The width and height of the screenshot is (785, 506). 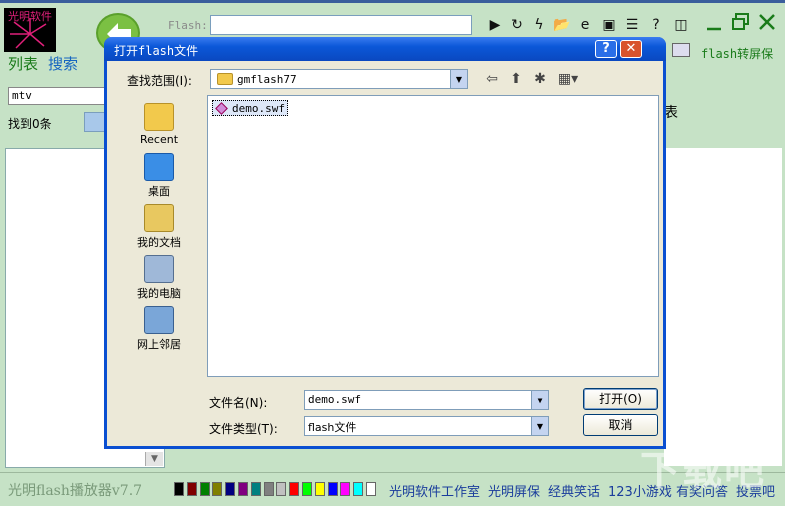 What do you see at coordinates (606, 49) in the screenshot?
I see `dialog-help-button: ?` at bounding box center [606, 49].